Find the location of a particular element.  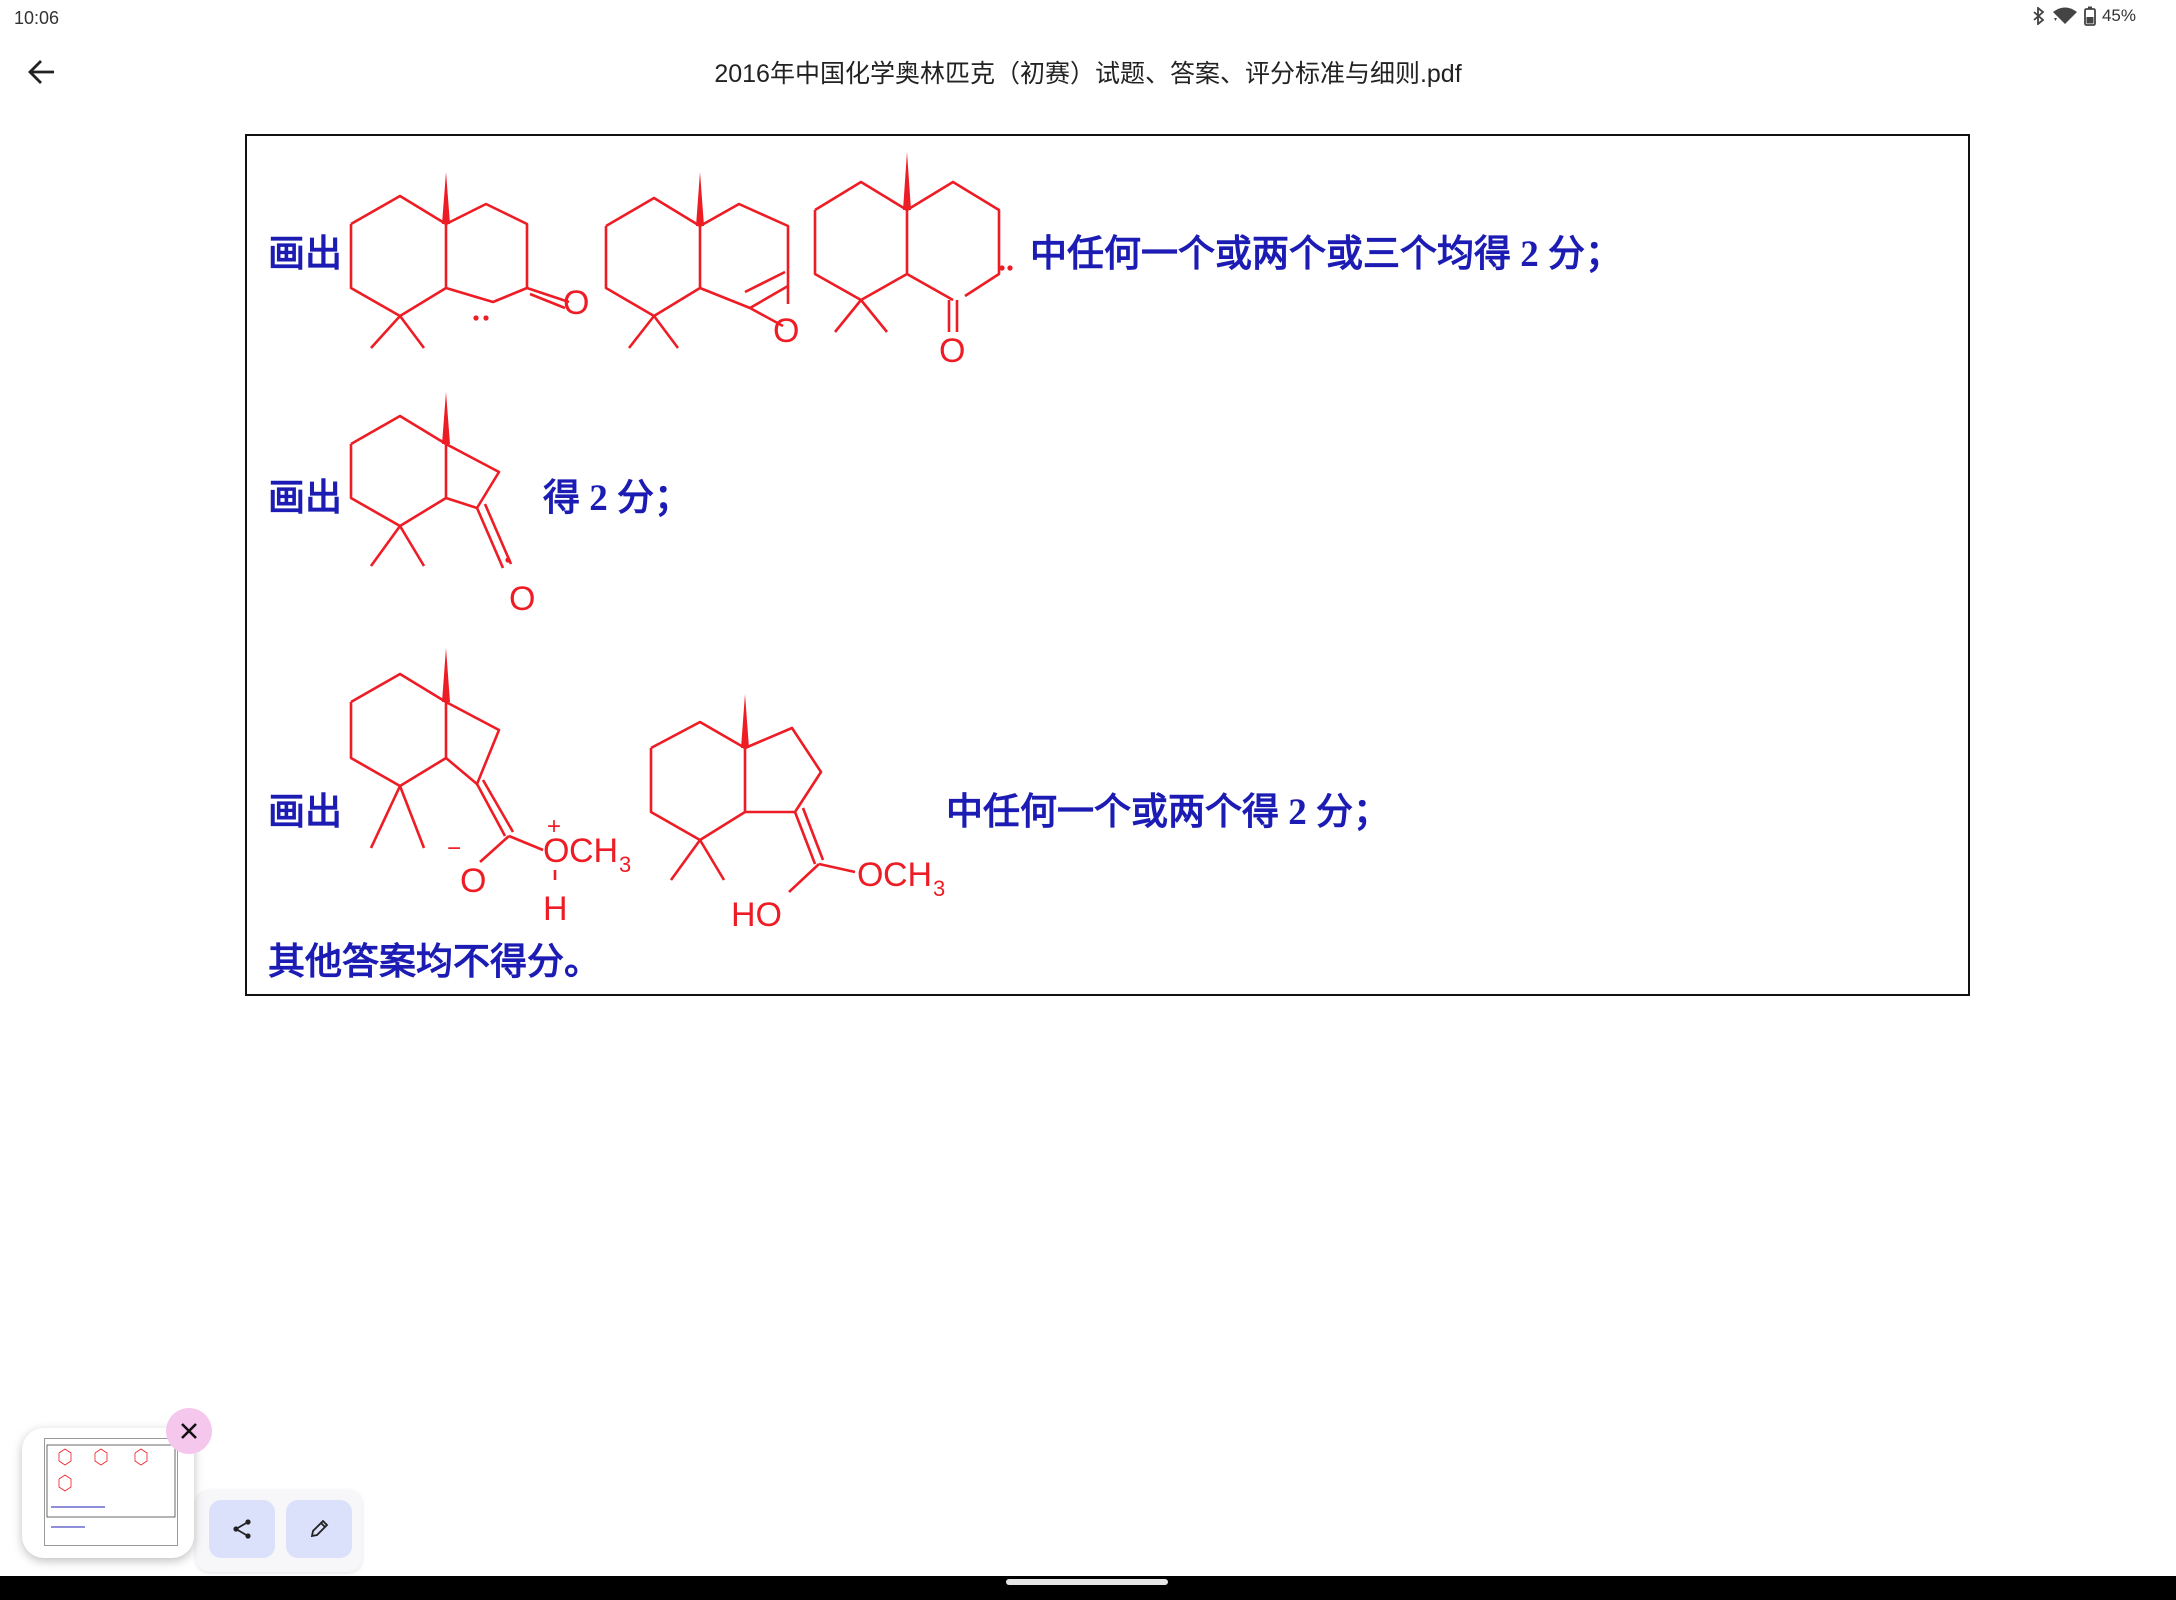

row3-suffix: 中任何一个或两个得 2 分； is located at coordinates (1168, 812).